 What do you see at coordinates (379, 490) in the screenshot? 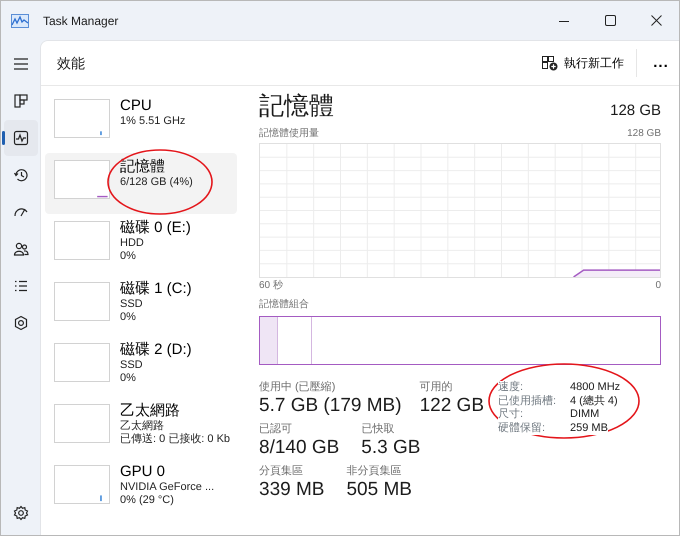
I see `stat-value: 505 MB` at bounding box center [379, 490].